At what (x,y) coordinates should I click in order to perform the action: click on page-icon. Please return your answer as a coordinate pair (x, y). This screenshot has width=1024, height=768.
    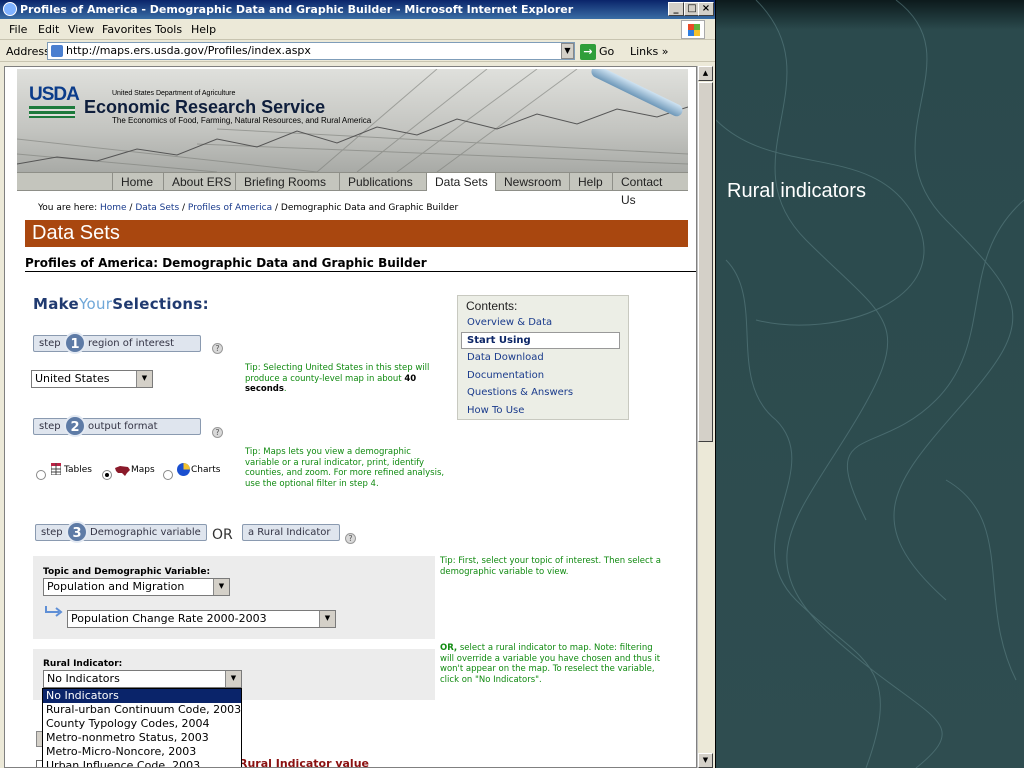
    Looking at the image, I should click on (57, 51).